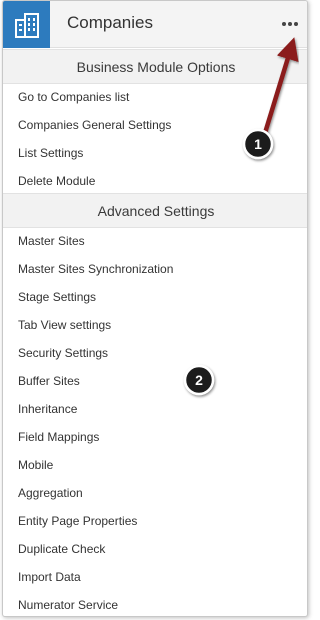  What do you see at coordinates (58, 437) in the screenshot?
I see `menu-item-field-mappings: Field Mappings` at bounding box center [58, 437].